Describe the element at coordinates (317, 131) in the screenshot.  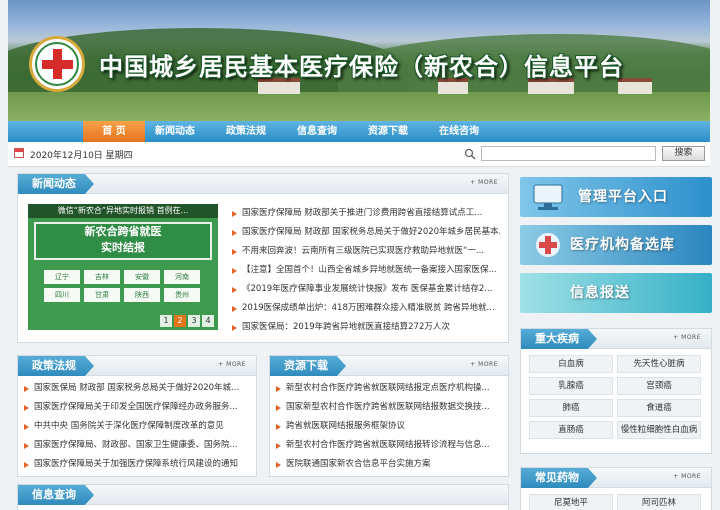
I see `nav-item-query: 信息查询` at that location.